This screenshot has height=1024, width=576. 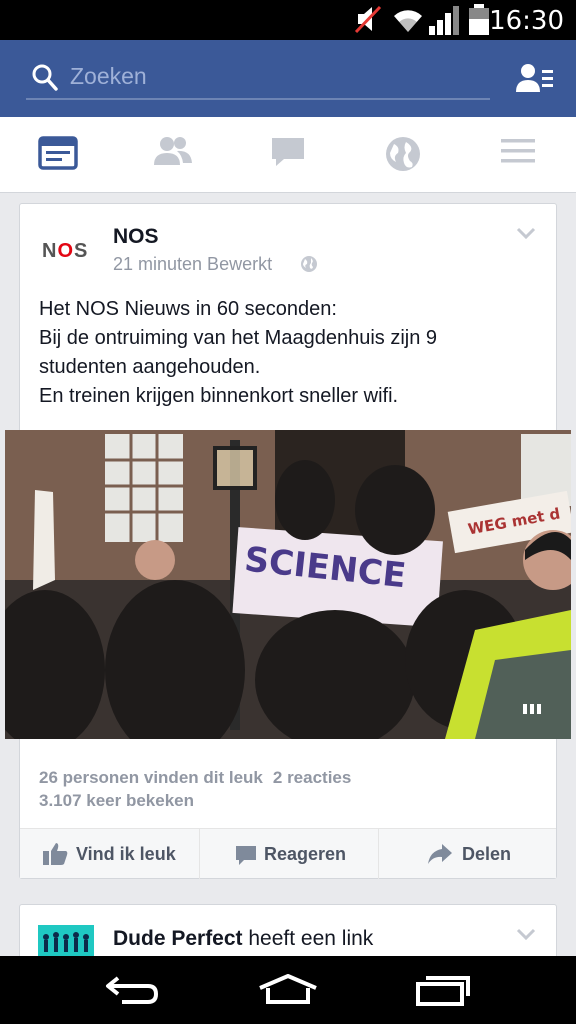 I want to click on globe-icon, so click(x=403, y=154).